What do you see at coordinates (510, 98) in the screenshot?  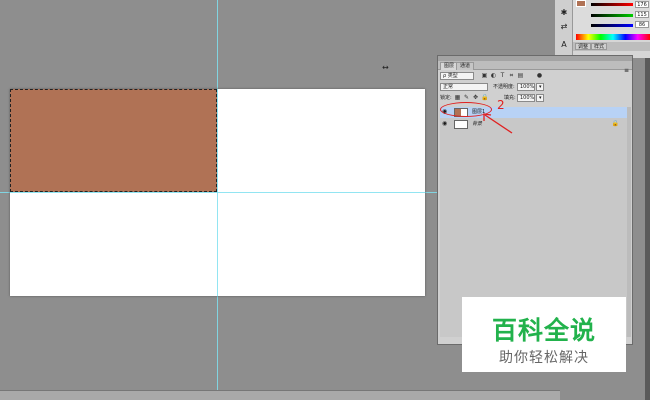 I see `fill-label: 填充:` at bounding box center [510, 98].